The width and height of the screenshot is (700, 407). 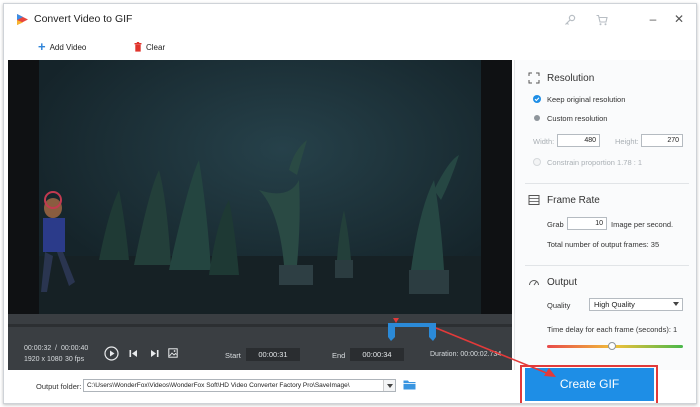 What do you see at coordinates (612, 329) in the screenshot?
I see `delay-label: Time delay for each frame (seconds): 1` at bounding box center [612, 329].